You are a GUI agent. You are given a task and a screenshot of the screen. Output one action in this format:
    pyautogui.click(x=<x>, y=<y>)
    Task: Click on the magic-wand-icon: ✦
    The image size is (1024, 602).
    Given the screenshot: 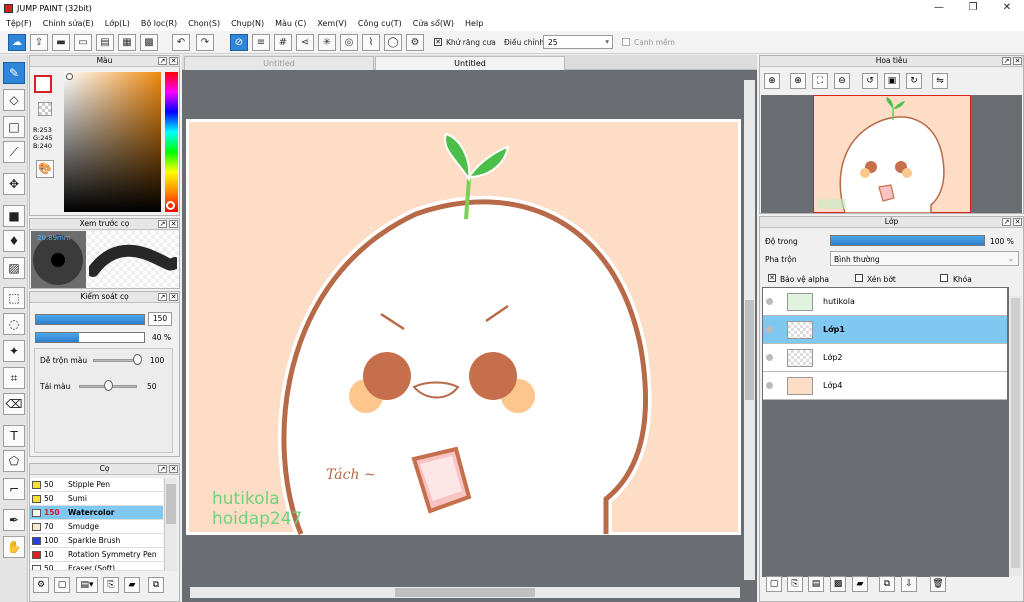 What is the action you would take?
    pyautogui.click(x=14, y=351)
    